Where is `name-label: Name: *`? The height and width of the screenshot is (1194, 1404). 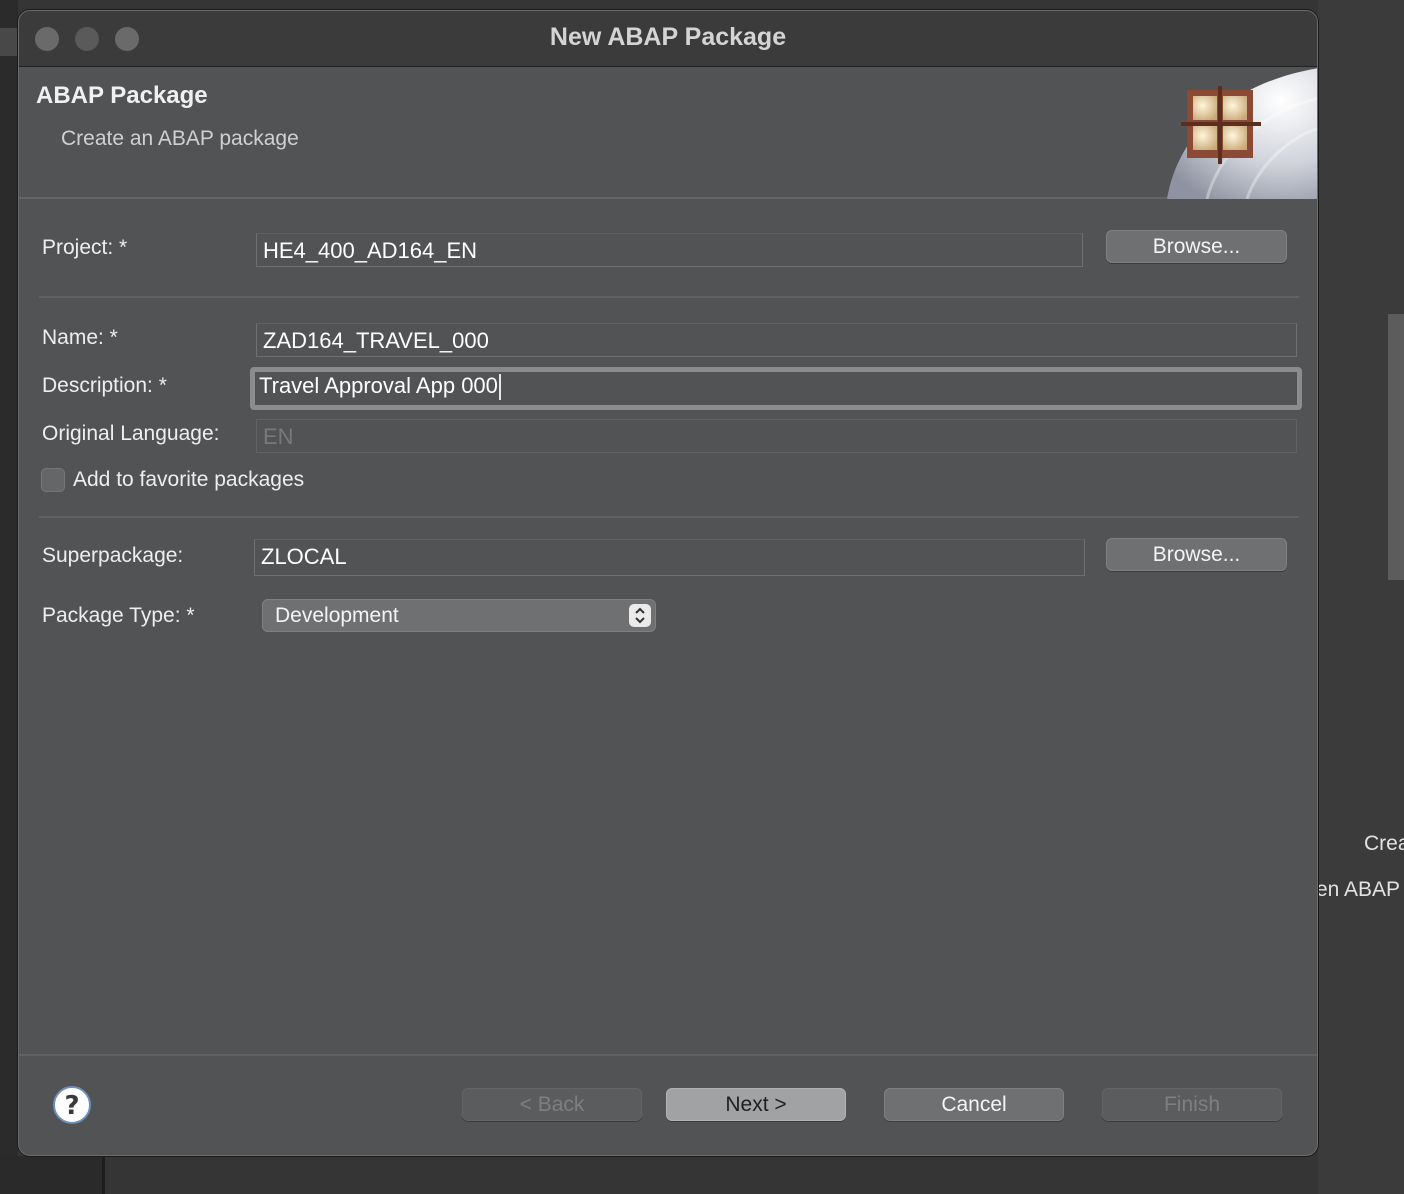 name-label: Name: * is located at coordinates (80, 337).